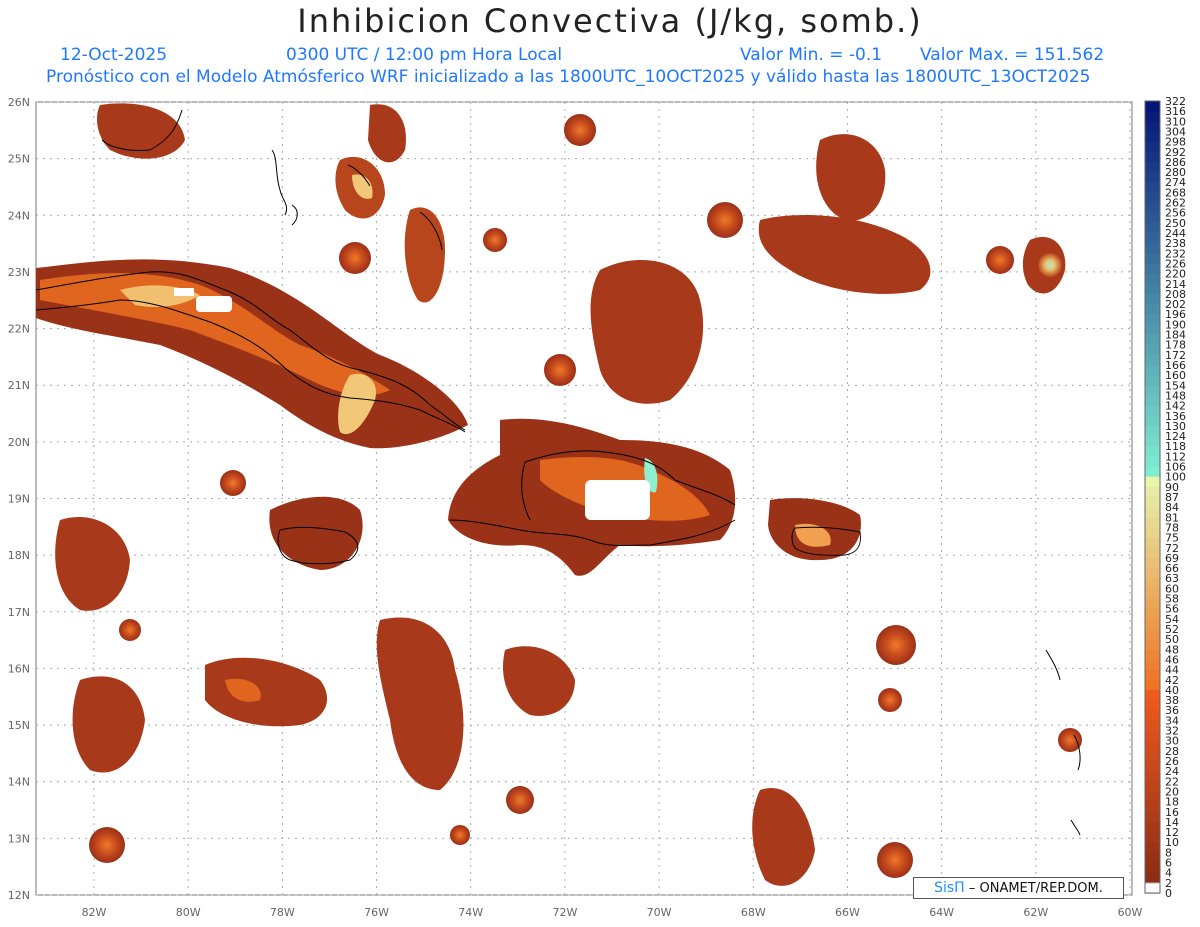 This screenshot has height=927, width=1200. What do you see at coordinates (282, 912) in the screenshot?
I see `lon-tick-label: 78W` at bounding box center [282, 912].